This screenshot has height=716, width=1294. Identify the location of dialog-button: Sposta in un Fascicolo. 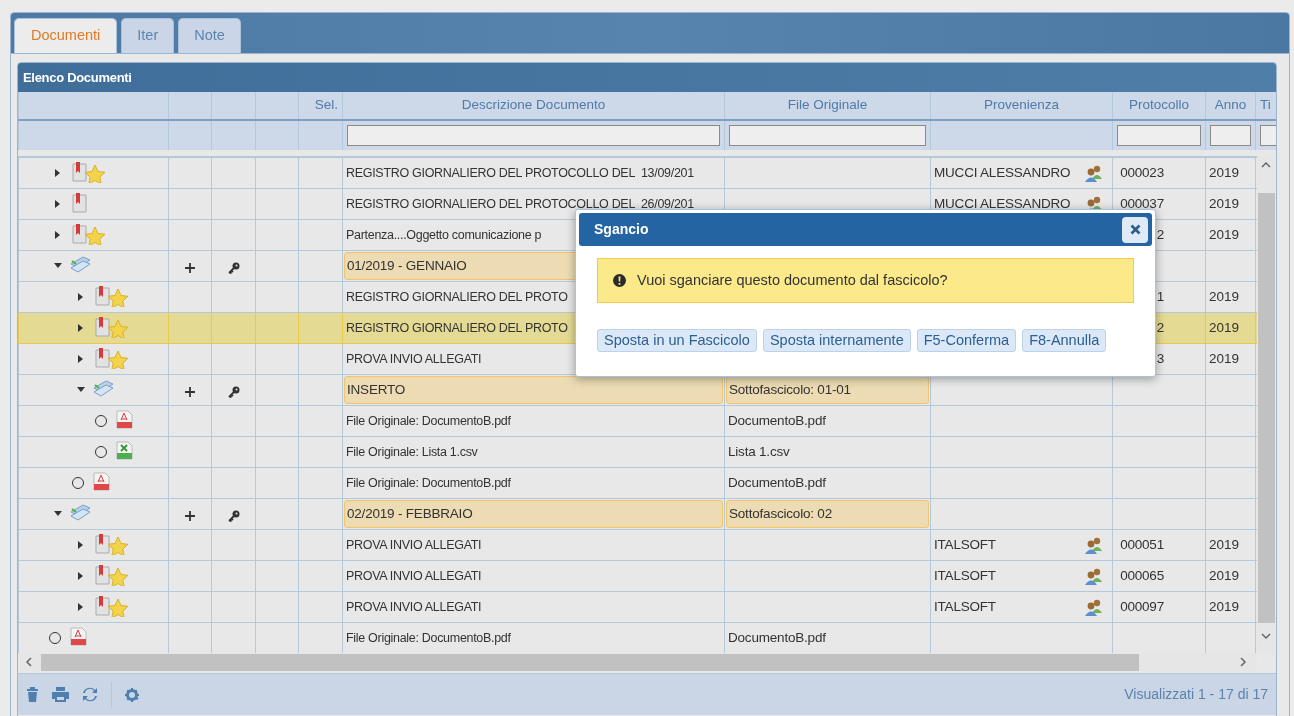
(677, 340).